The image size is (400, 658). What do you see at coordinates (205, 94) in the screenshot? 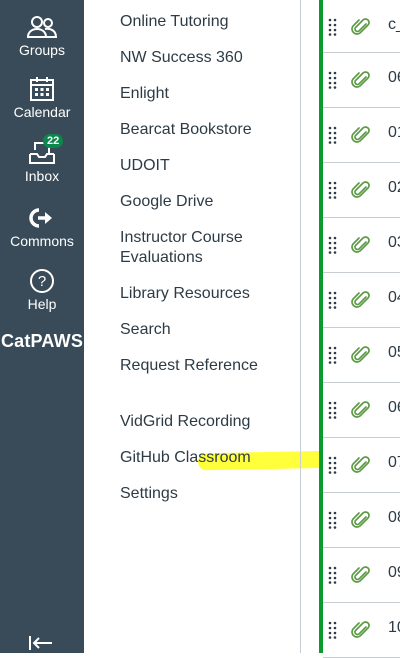
I see `course-nav-item-enlight: Enlight` at bounding box center [205, 94].